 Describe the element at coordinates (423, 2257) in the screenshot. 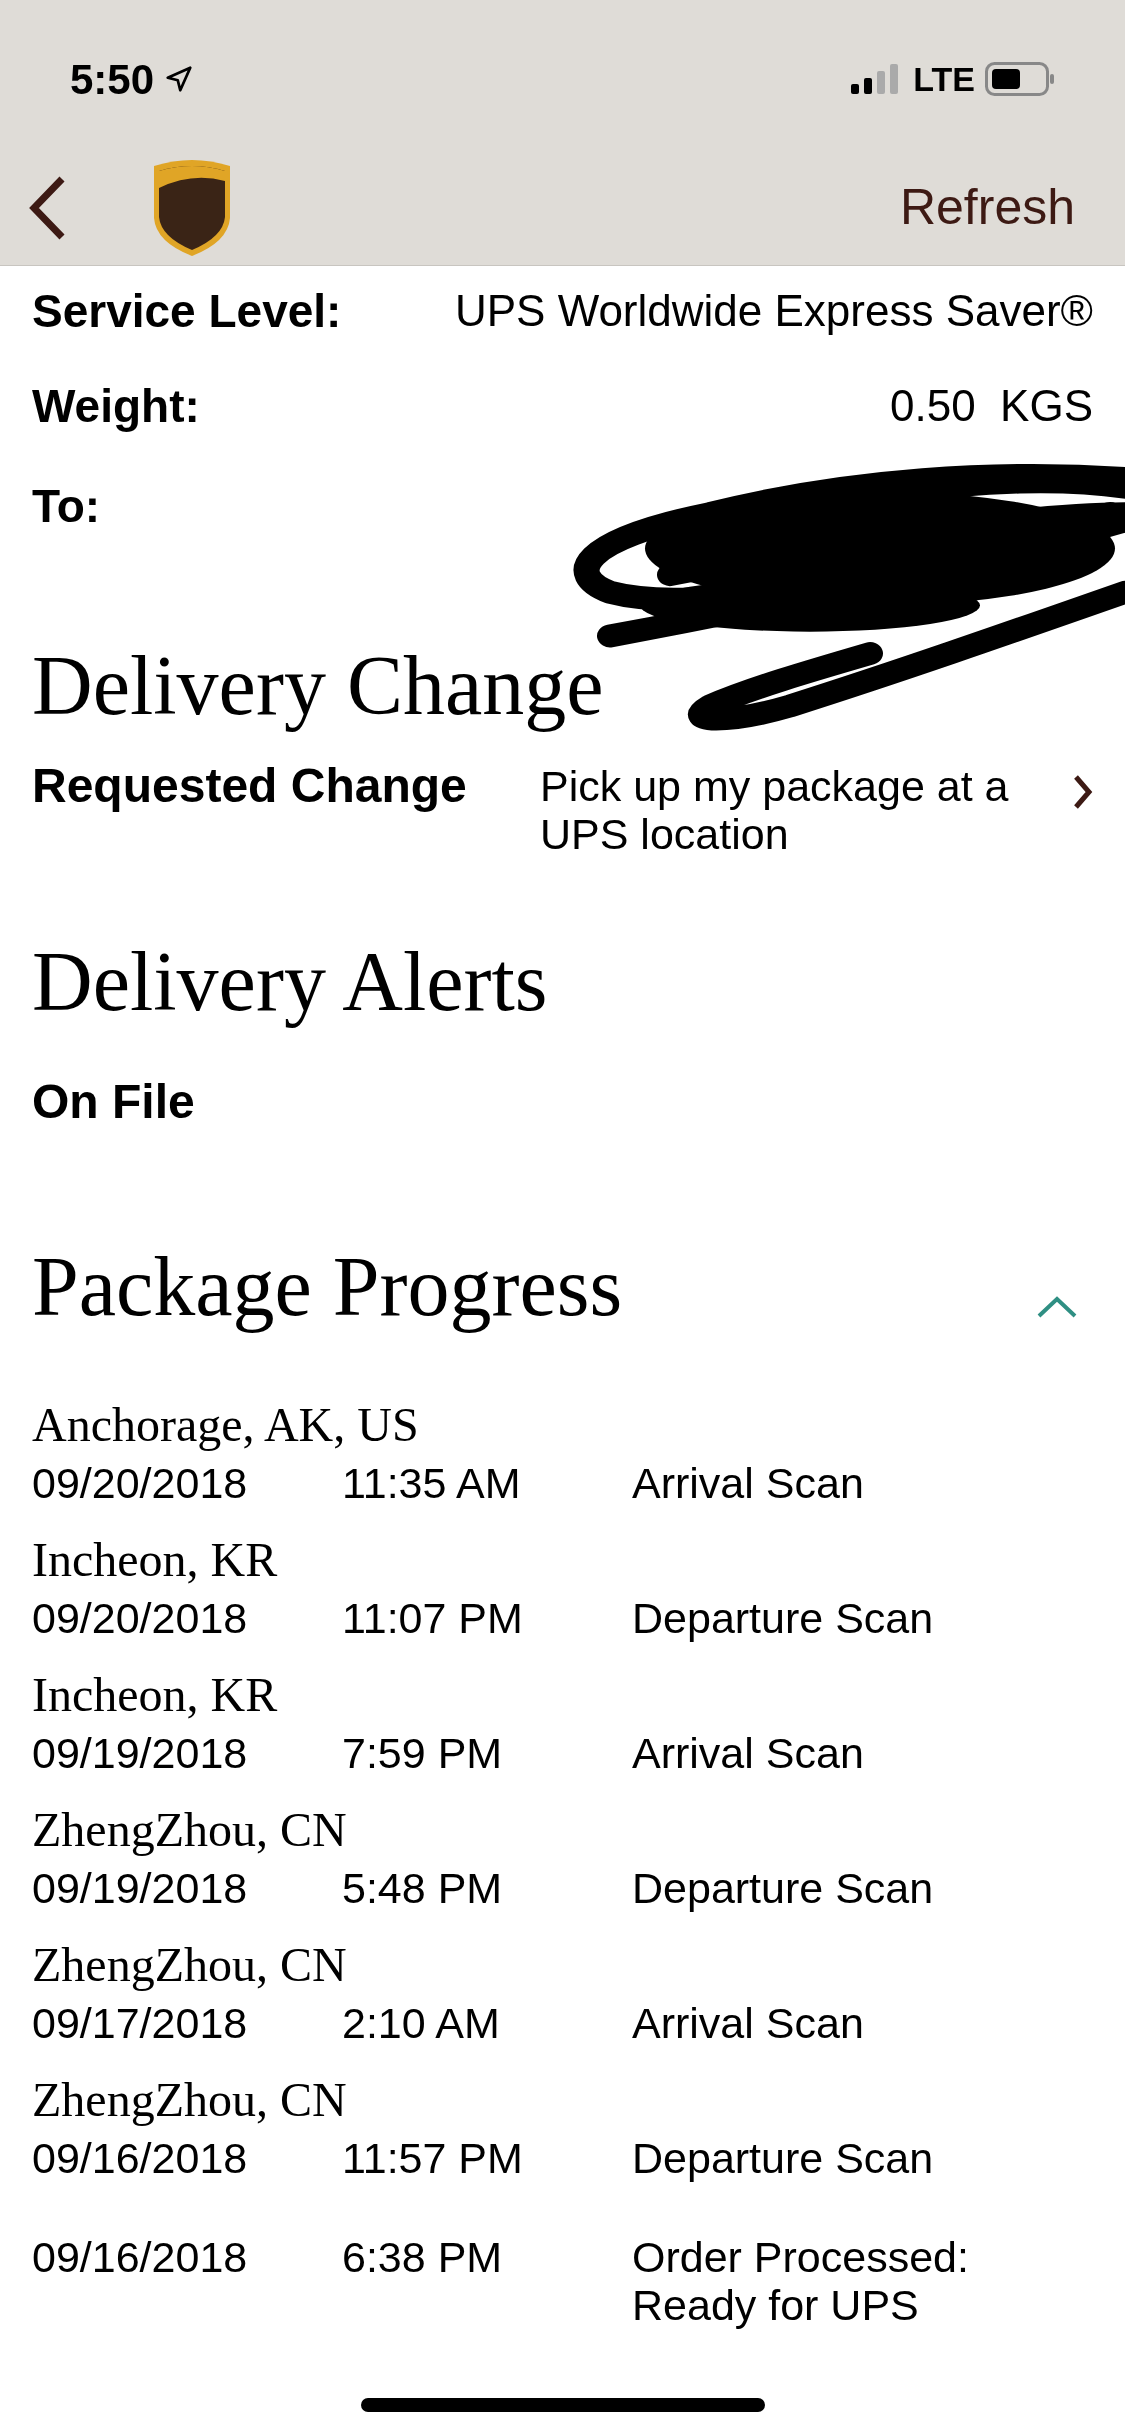

I see `event-time: 6:38 PM` at that location.